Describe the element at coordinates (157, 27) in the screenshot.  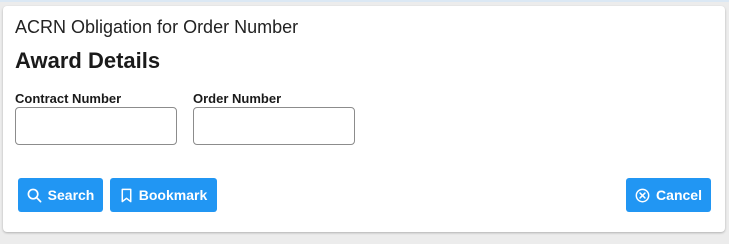
I see `page-subtitle: ACRN Obligation for Order Number` at that location.